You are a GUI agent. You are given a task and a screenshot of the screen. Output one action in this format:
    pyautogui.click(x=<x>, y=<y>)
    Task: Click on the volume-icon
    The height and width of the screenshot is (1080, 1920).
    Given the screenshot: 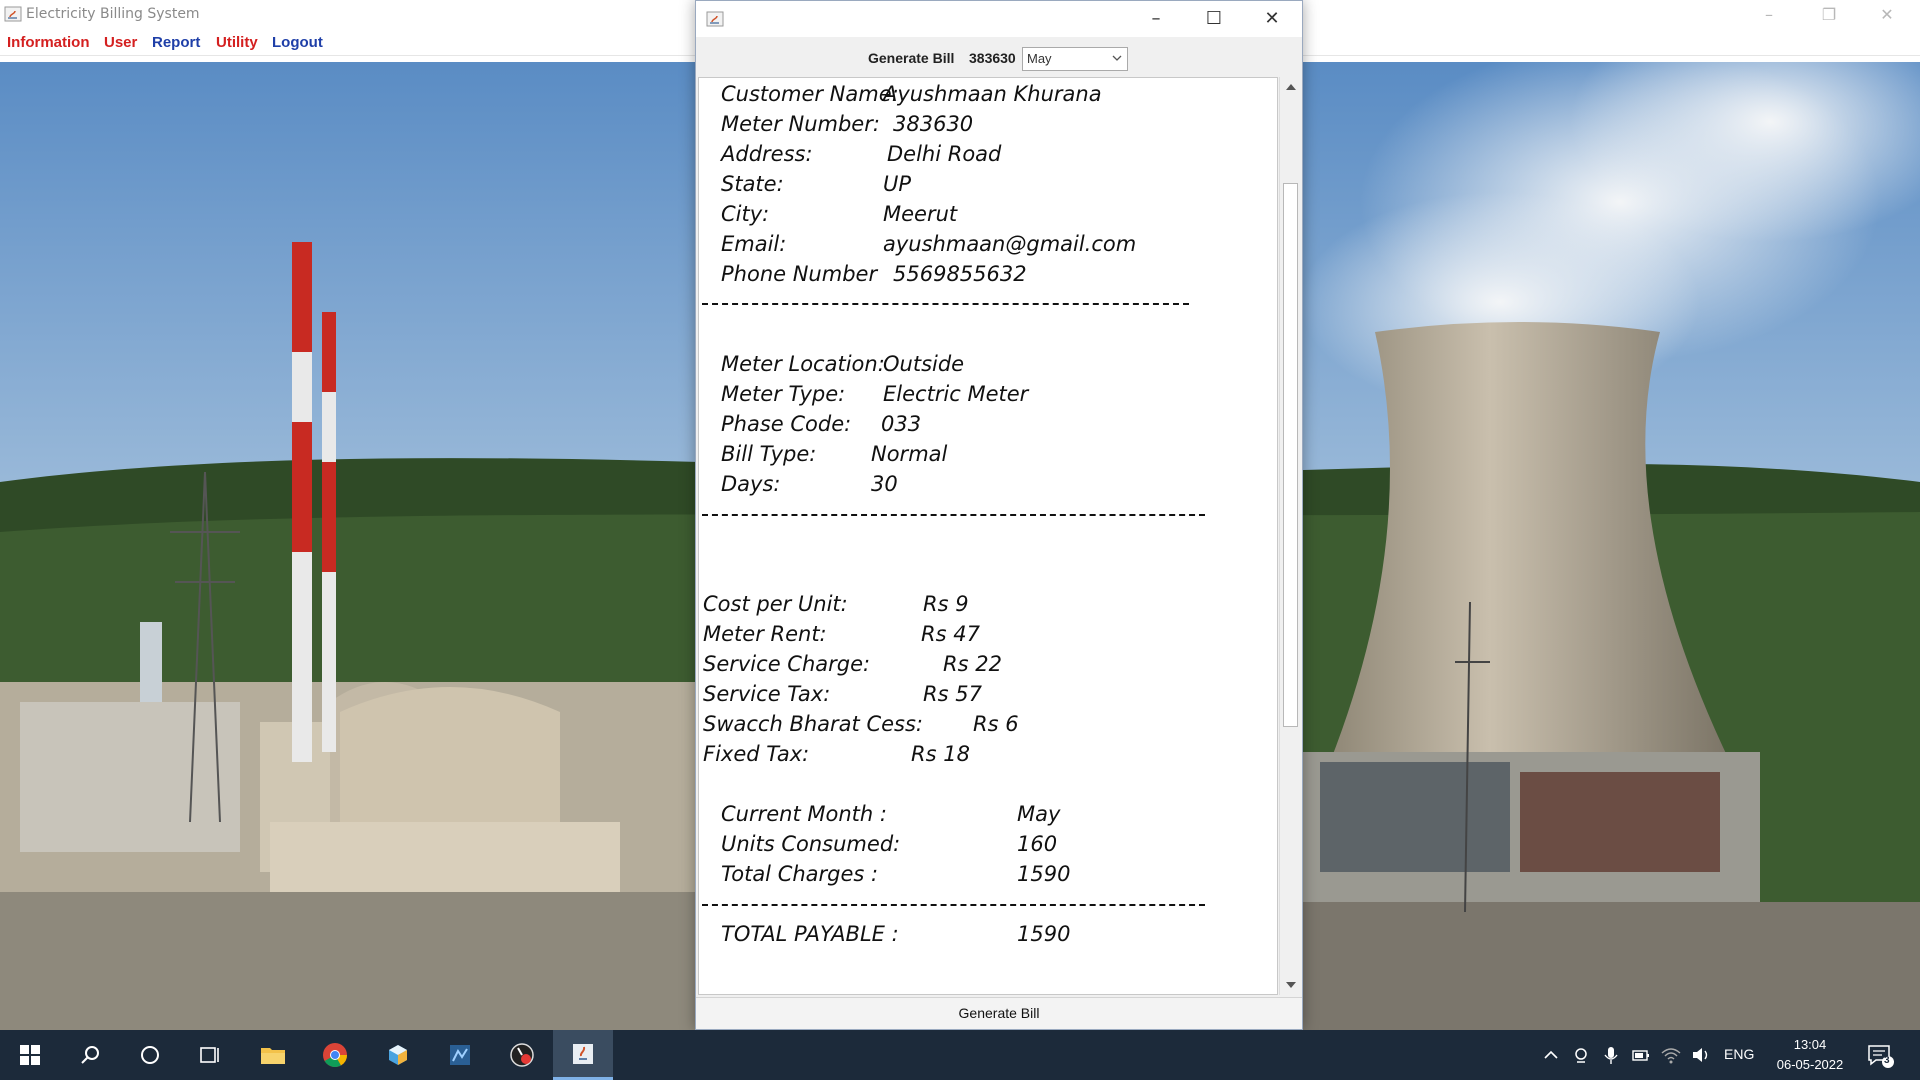 What is the action you would take?
    pyautogui.click(x=1701, y=1055)
    